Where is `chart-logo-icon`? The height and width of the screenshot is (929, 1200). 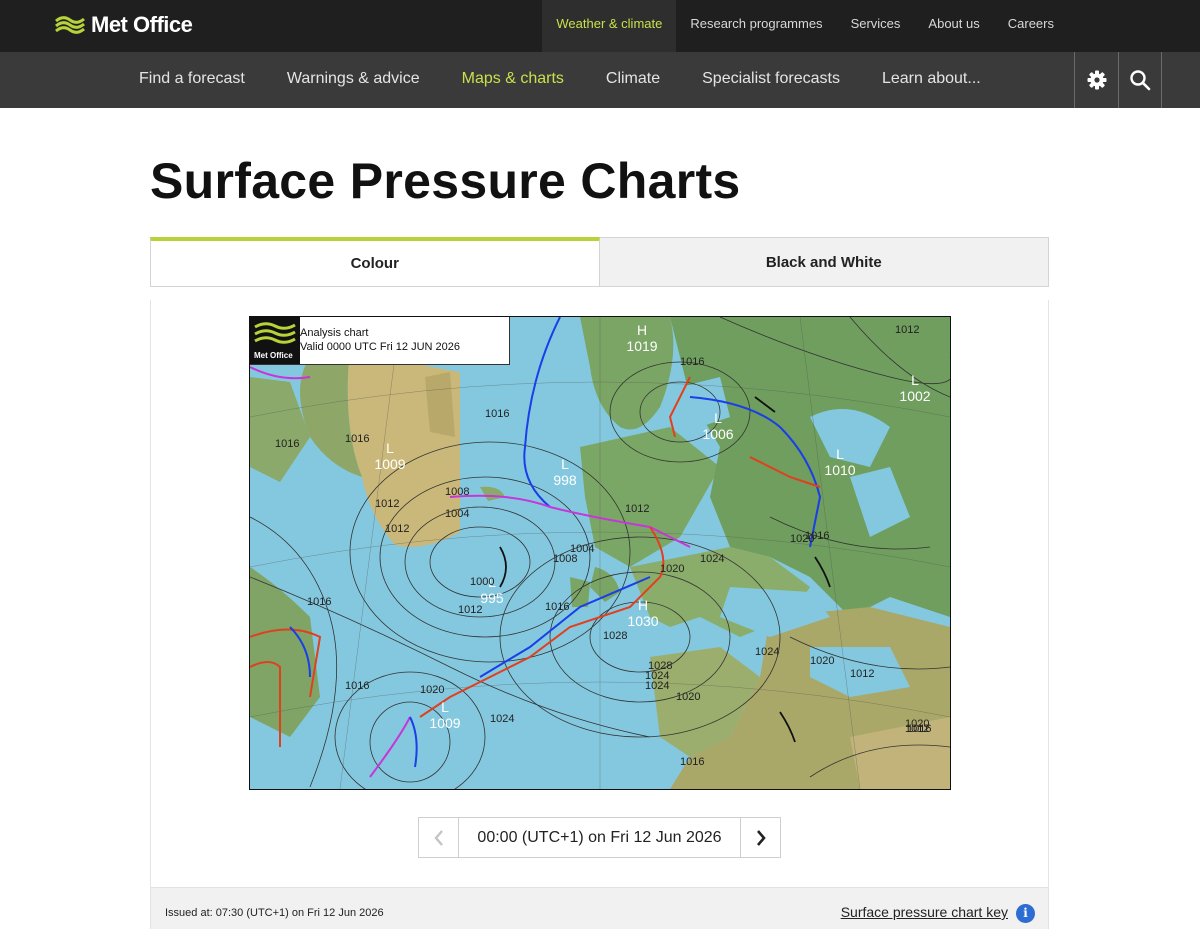
chart-logo-icon is located at coordinates (275, 333).